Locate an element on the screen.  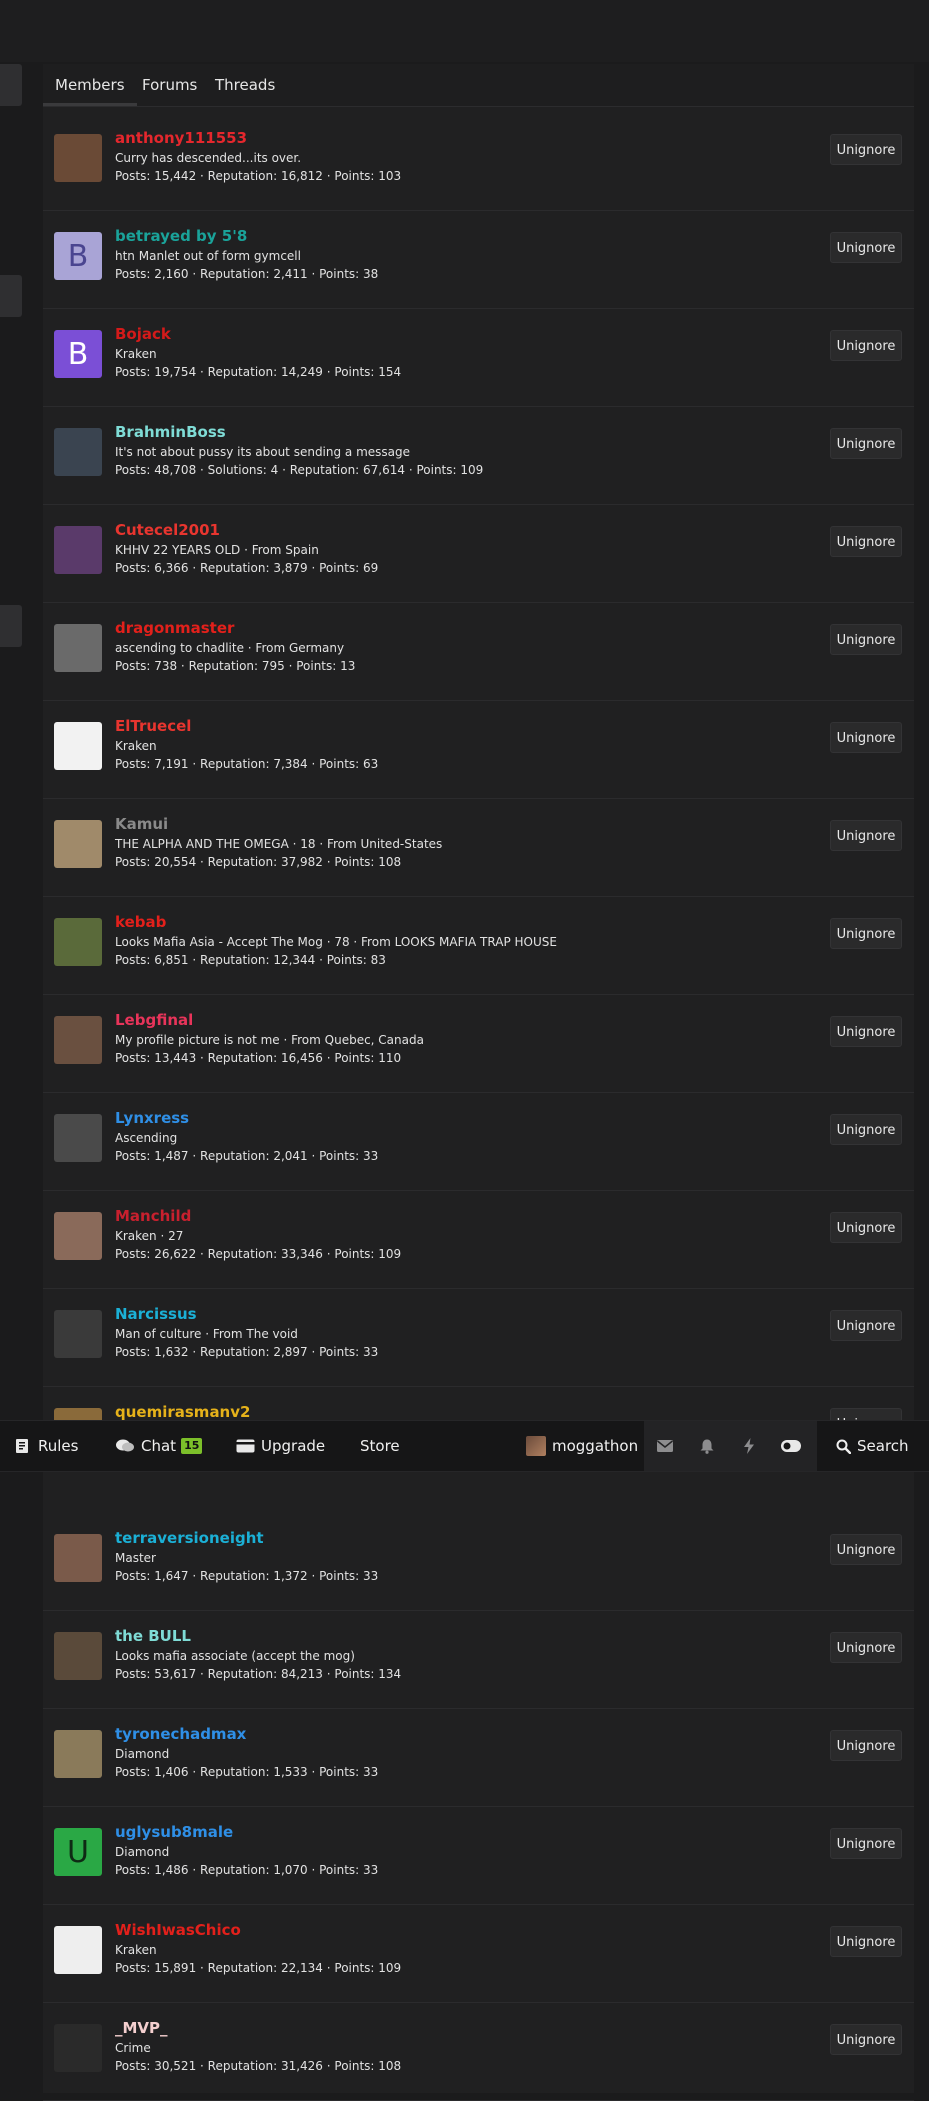
member-name: Kamui is located at coordinates (141, 824).